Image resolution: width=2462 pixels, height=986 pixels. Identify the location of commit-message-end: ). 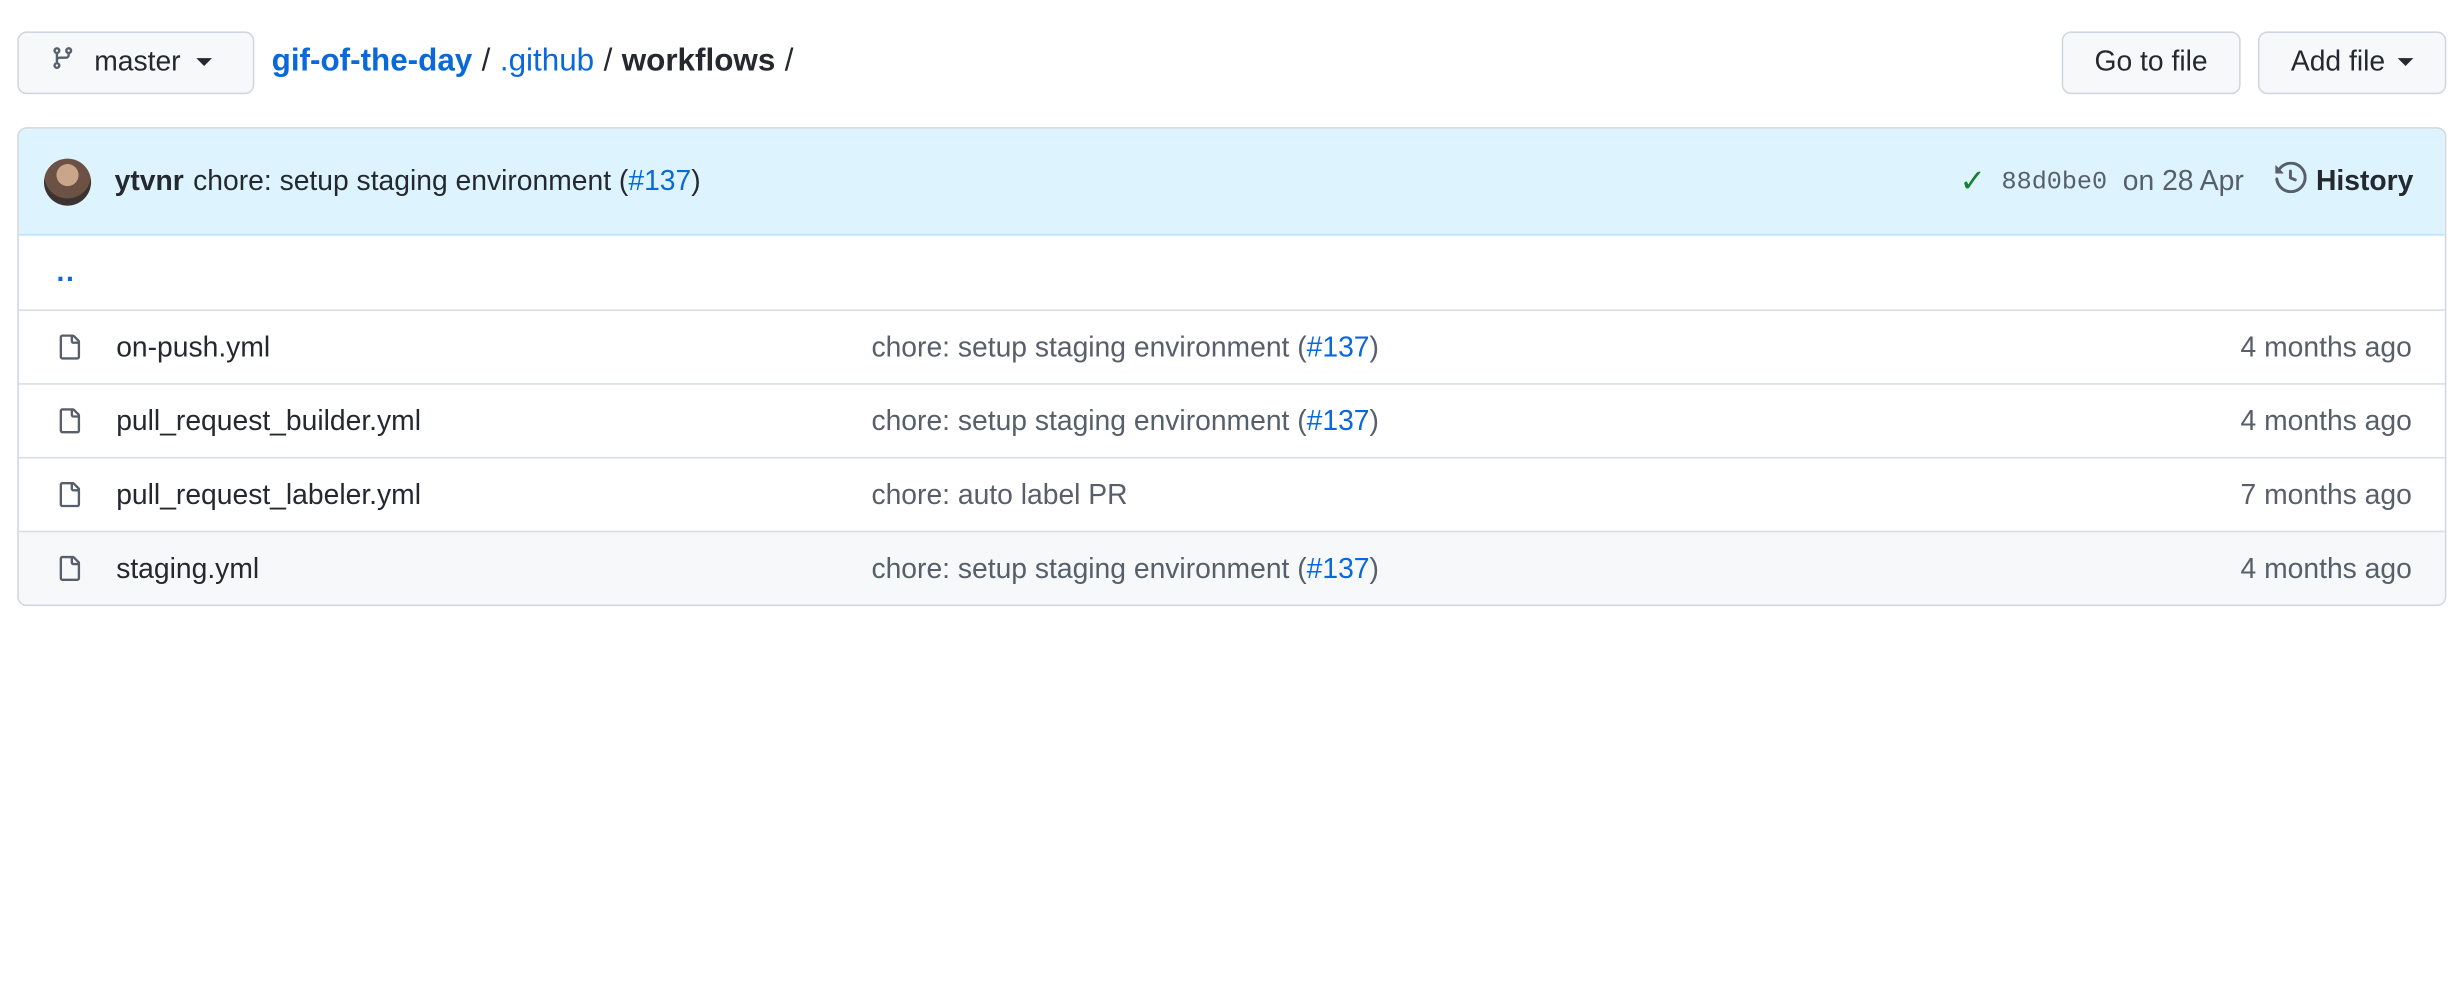
(696, 180).